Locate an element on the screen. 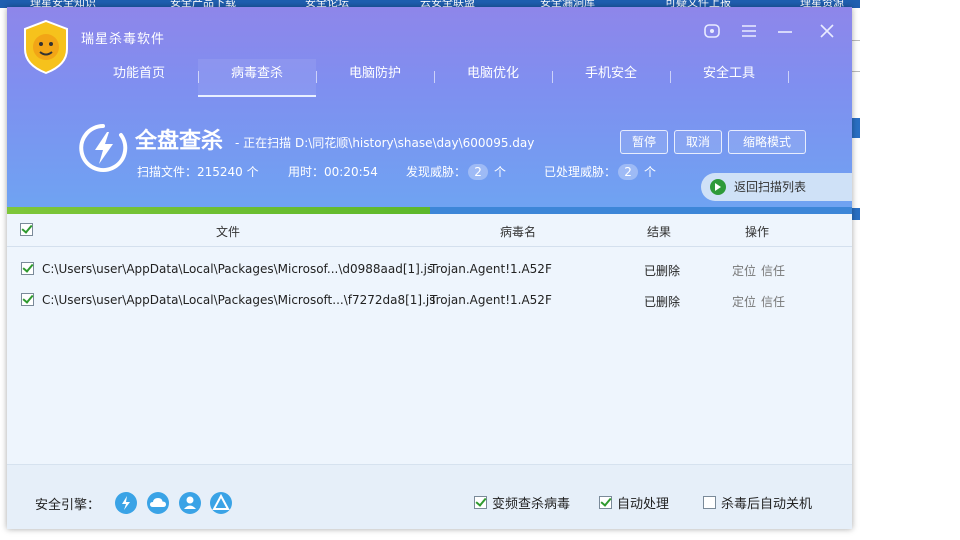 This screenshot has width=960, height=540. elapsed-time: 用时：00:20:54 is located at coordinates (333, 172).